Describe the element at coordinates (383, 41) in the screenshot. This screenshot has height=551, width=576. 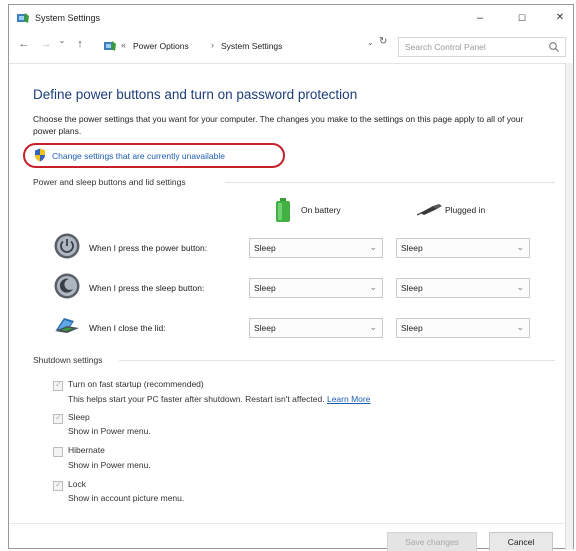
I see `refresh-button: ↻` at that location.